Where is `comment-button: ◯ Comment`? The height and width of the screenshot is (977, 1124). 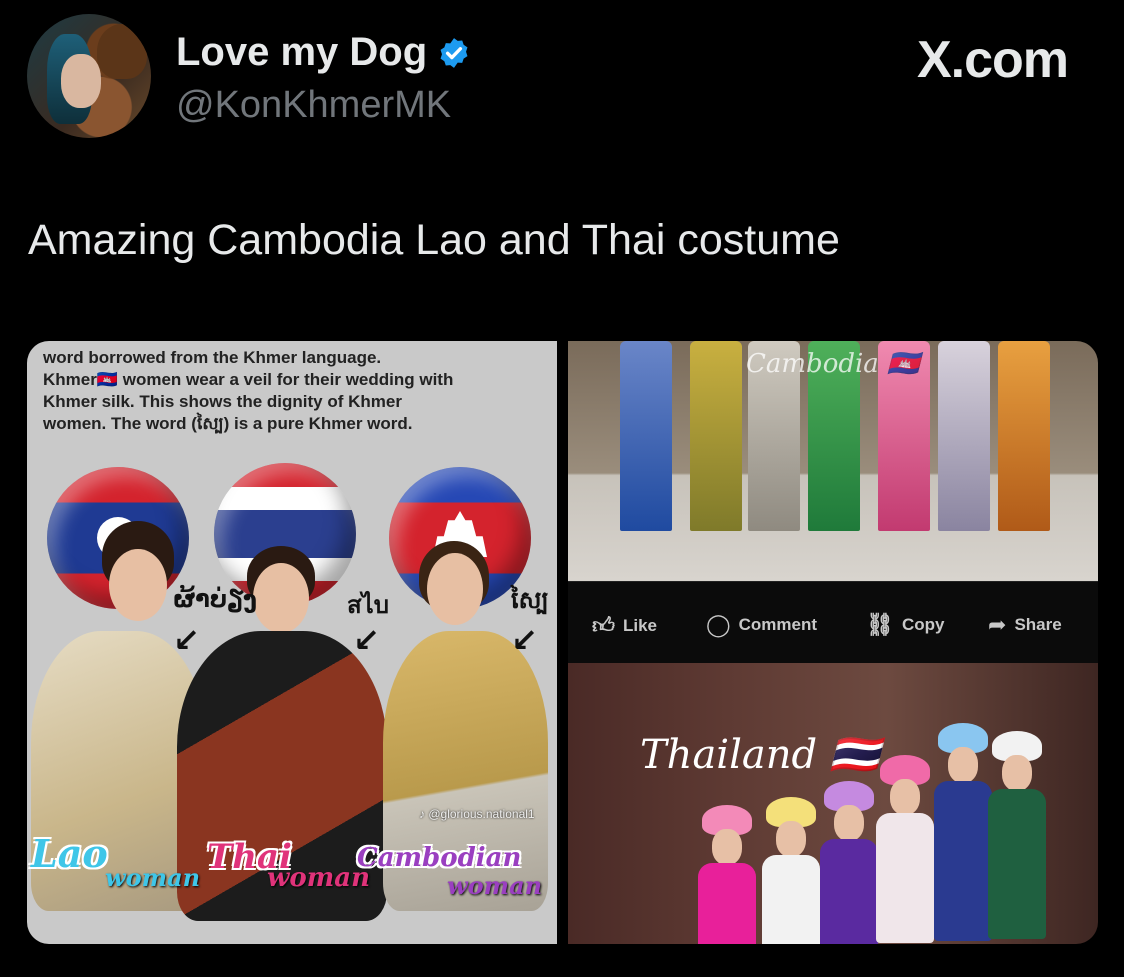 comment-button: ◯ Comment is located at coordinates (761, 625).